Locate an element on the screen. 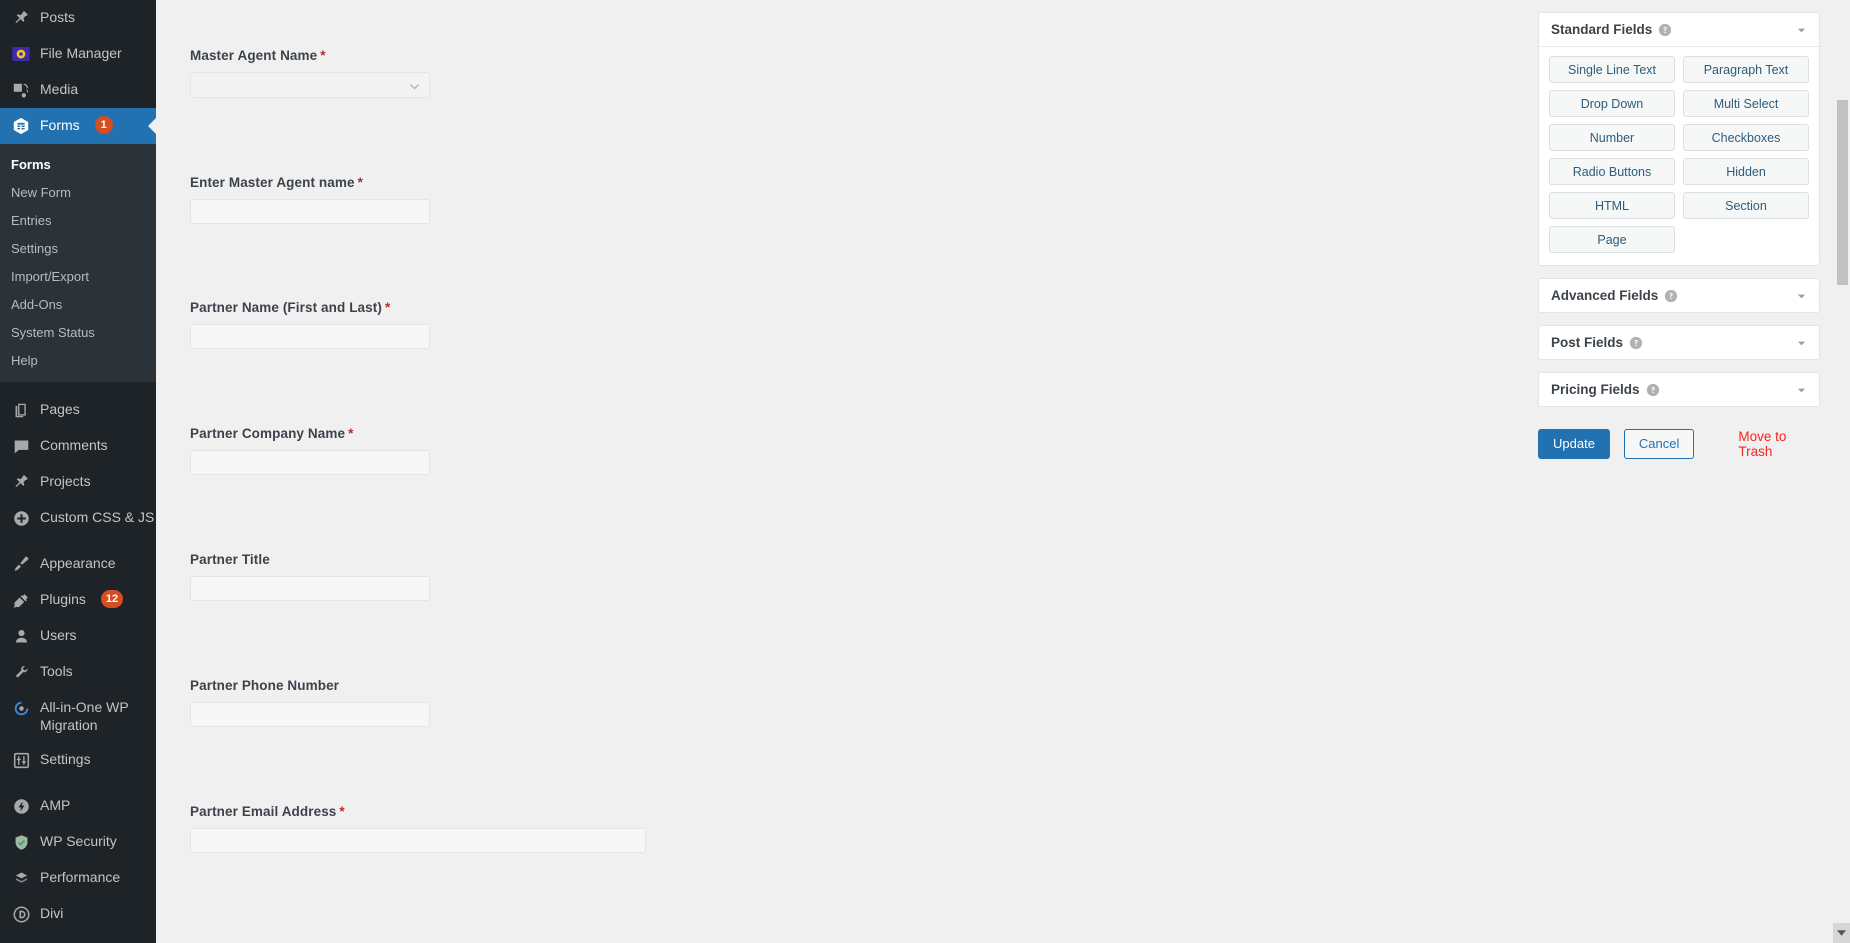 The width and height of the screenshot is (1850, 943). sidebar-item-comments: Comments is located at coordinates (78, 446).